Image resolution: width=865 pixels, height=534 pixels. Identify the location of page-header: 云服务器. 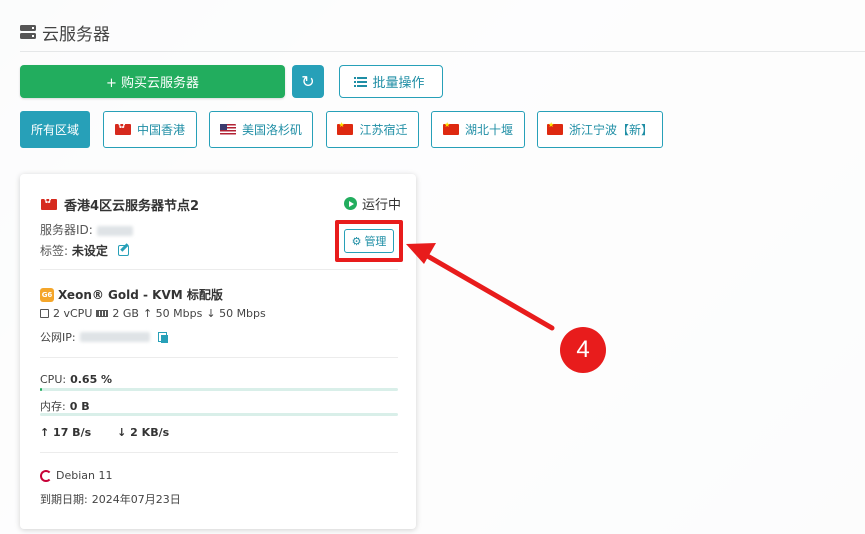
(65, 32).